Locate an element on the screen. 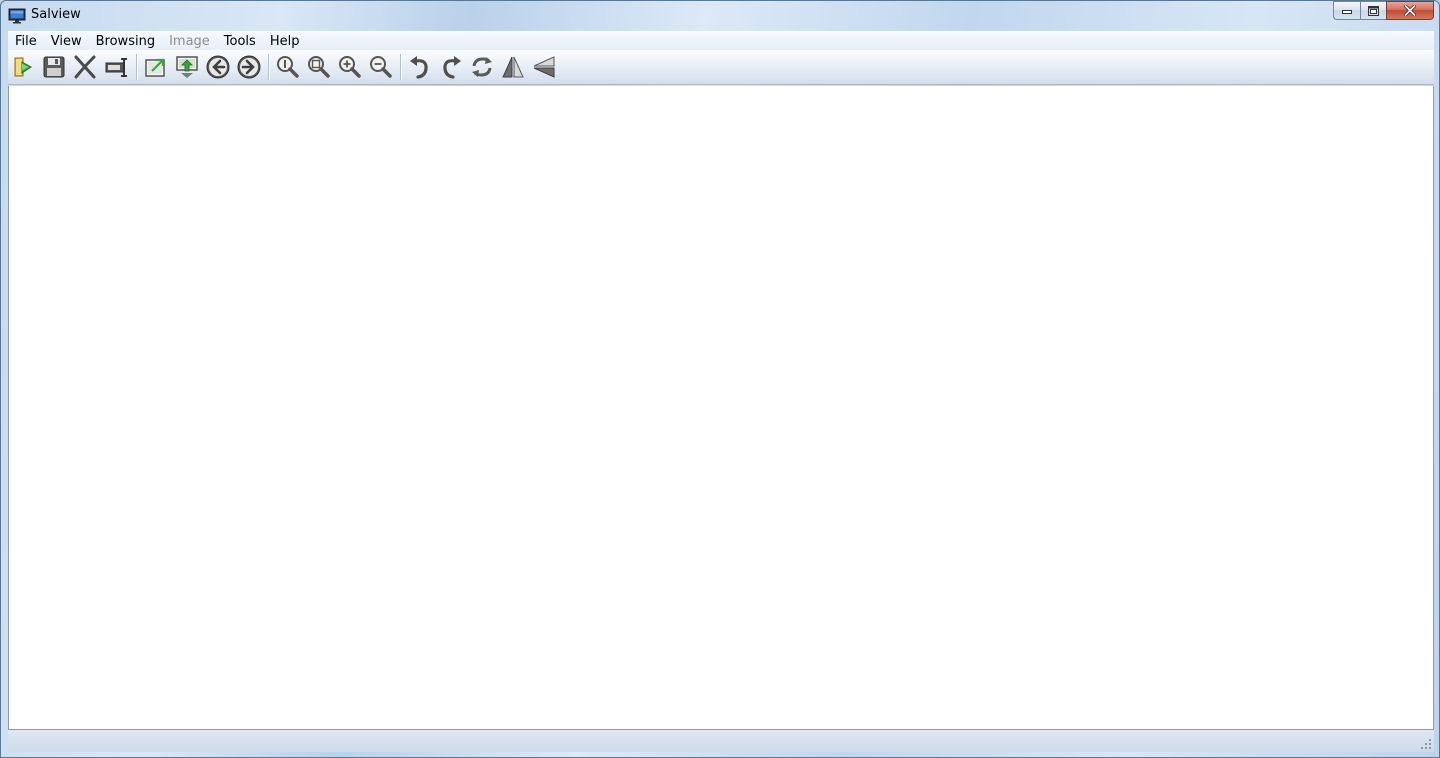 This screenshot has width=1440, height=758. save-icon is located at coordinates (54, 66).